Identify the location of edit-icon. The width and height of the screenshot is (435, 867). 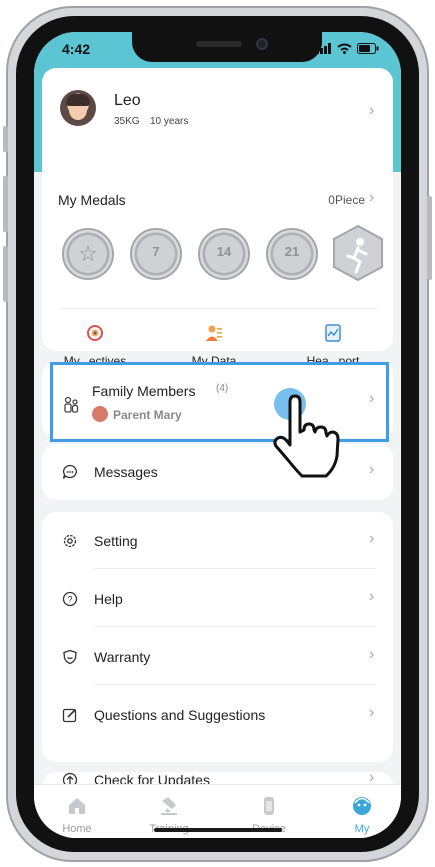
(69, 715).